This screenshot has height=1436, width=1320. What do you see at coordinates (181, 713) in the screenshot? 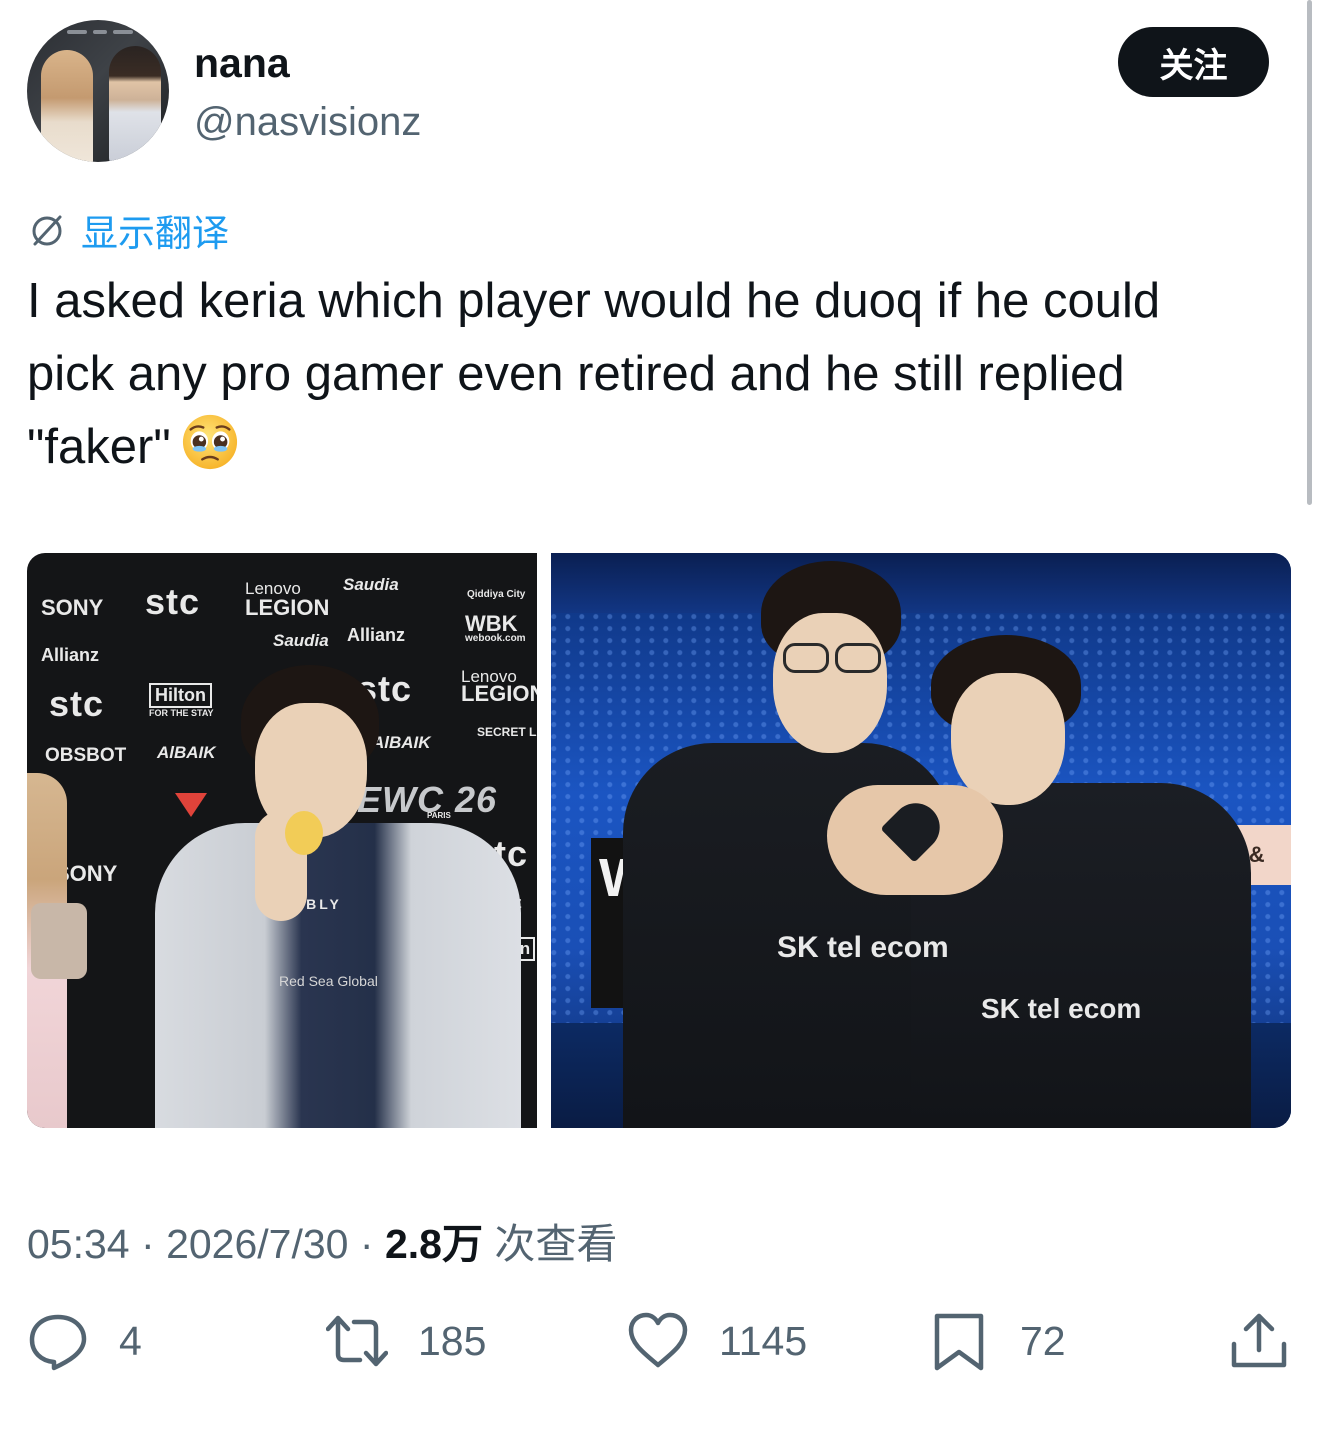
I see `backdrop-logo: FOR THE STAY` at bounding box center [181, 713].